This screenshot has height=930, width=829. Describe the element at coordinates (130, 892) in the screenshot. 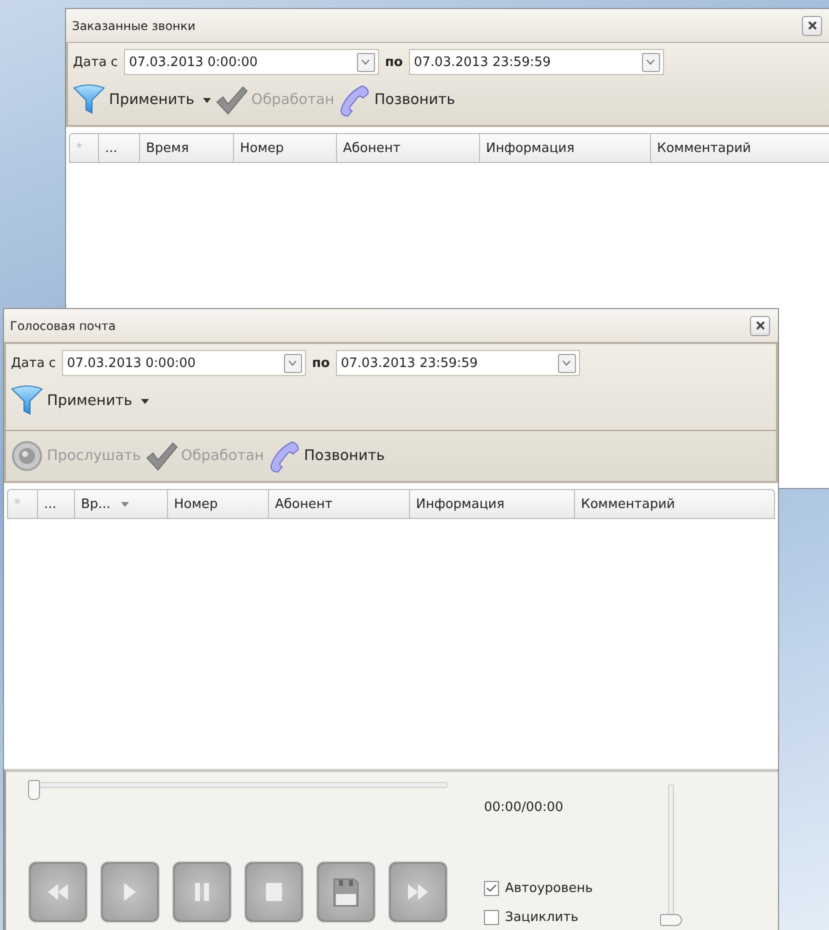

I see `play-icon` at that location.